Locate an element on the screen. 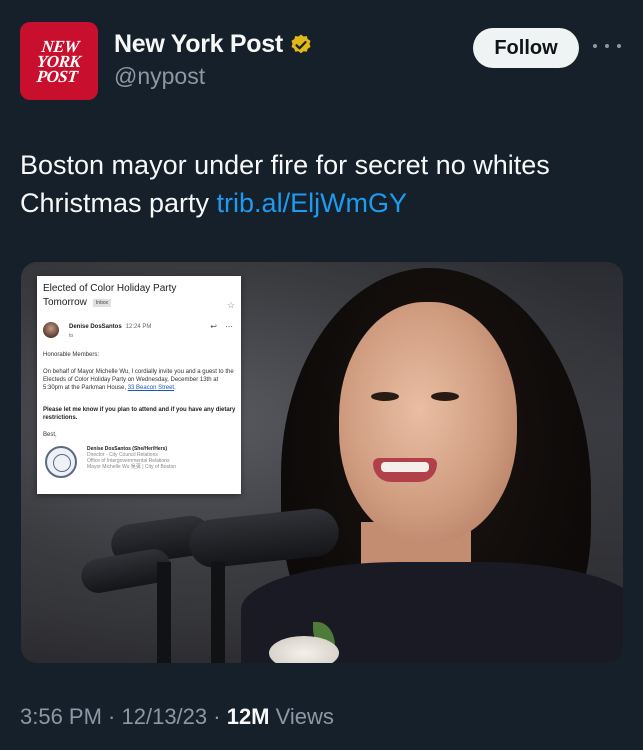  star-icon: ☆ is located at coordinates (230, 305).